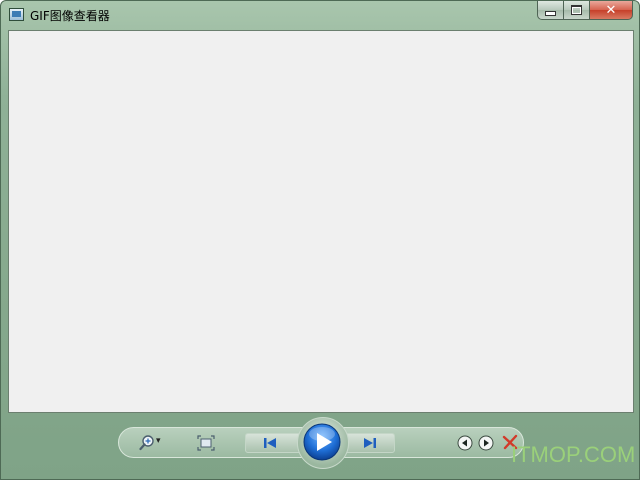 The height and width of the screenshot is (480, 640). I want to click on caption-buttons: ✕, so click(585, 11).